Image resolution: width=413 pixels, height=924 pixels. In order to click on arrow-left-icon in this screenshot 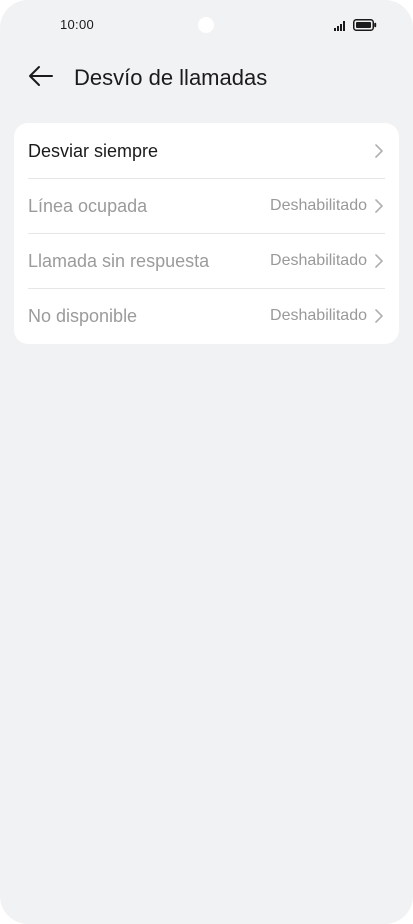, I will do `click(41, 78)`.